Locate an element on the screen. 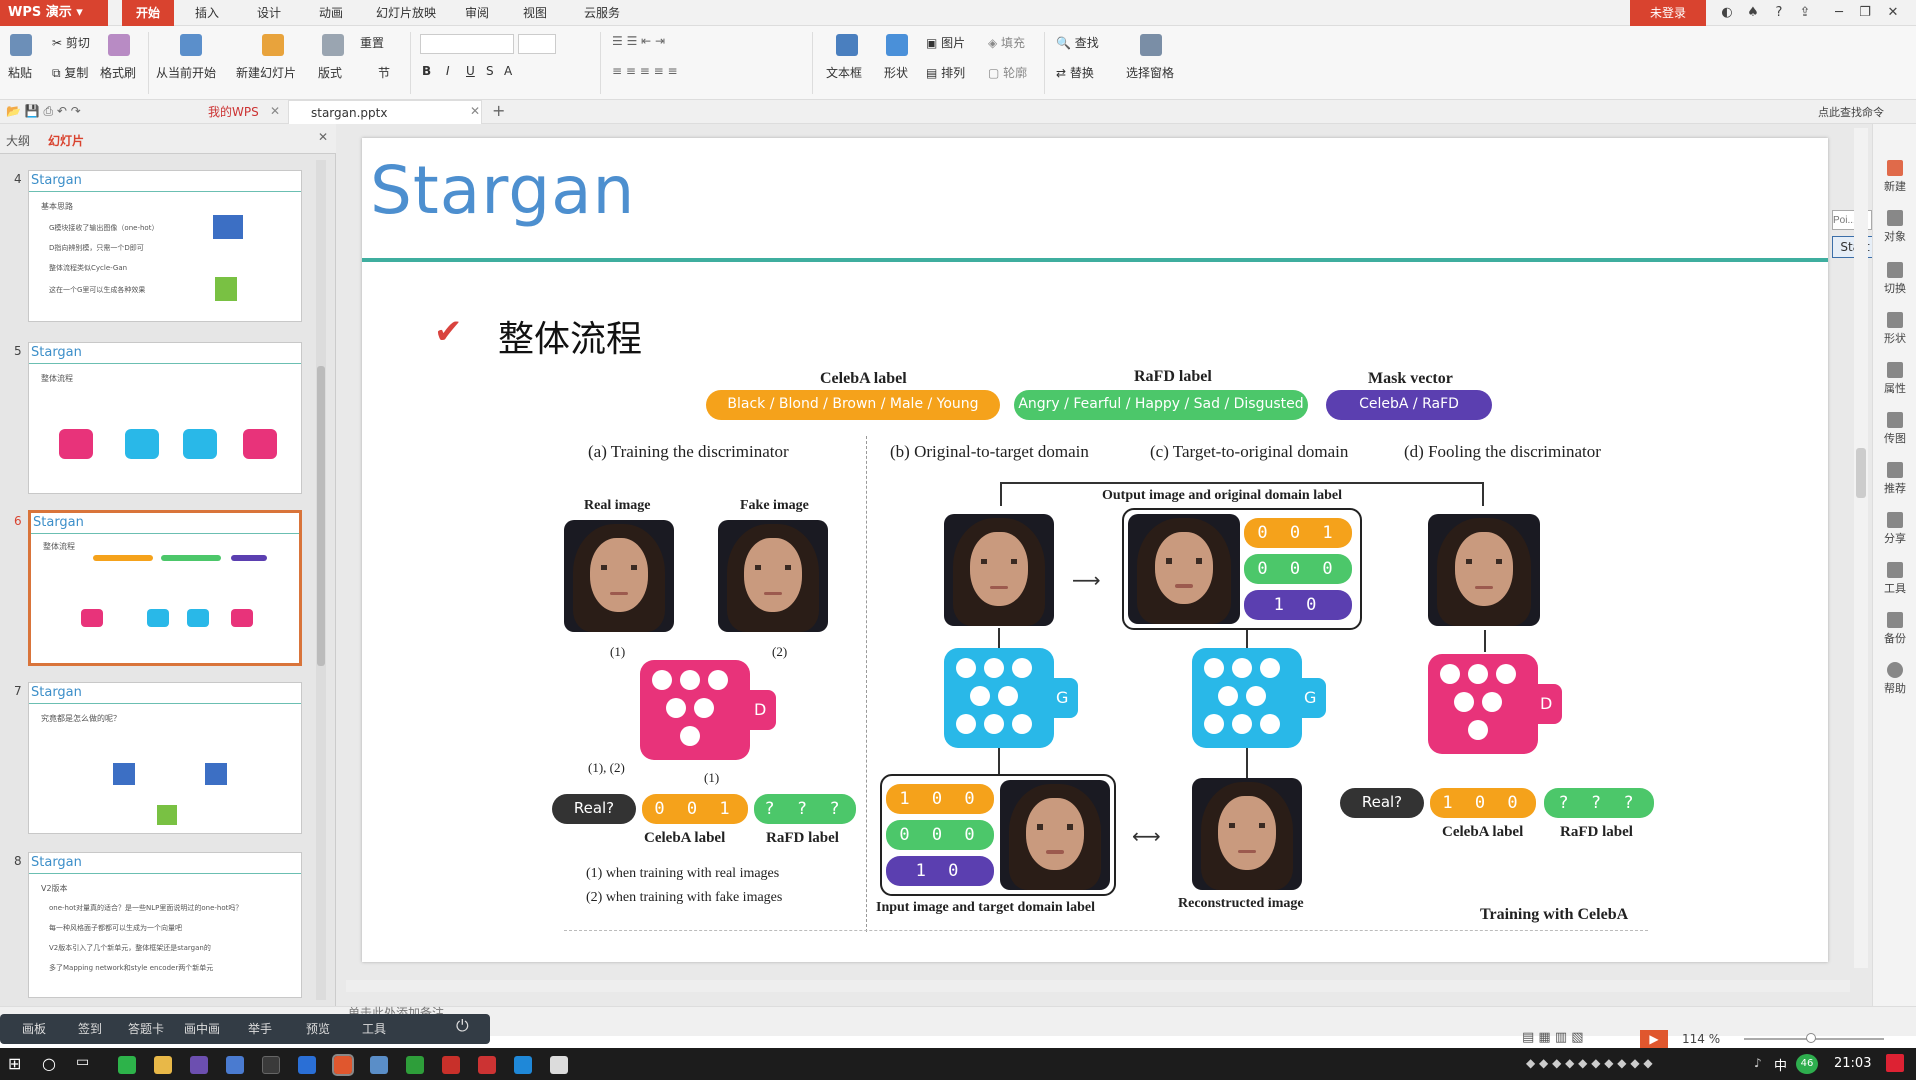 The image size is (1916, 1080). clock: 21:03 is located at coordinates (1852, 1063).